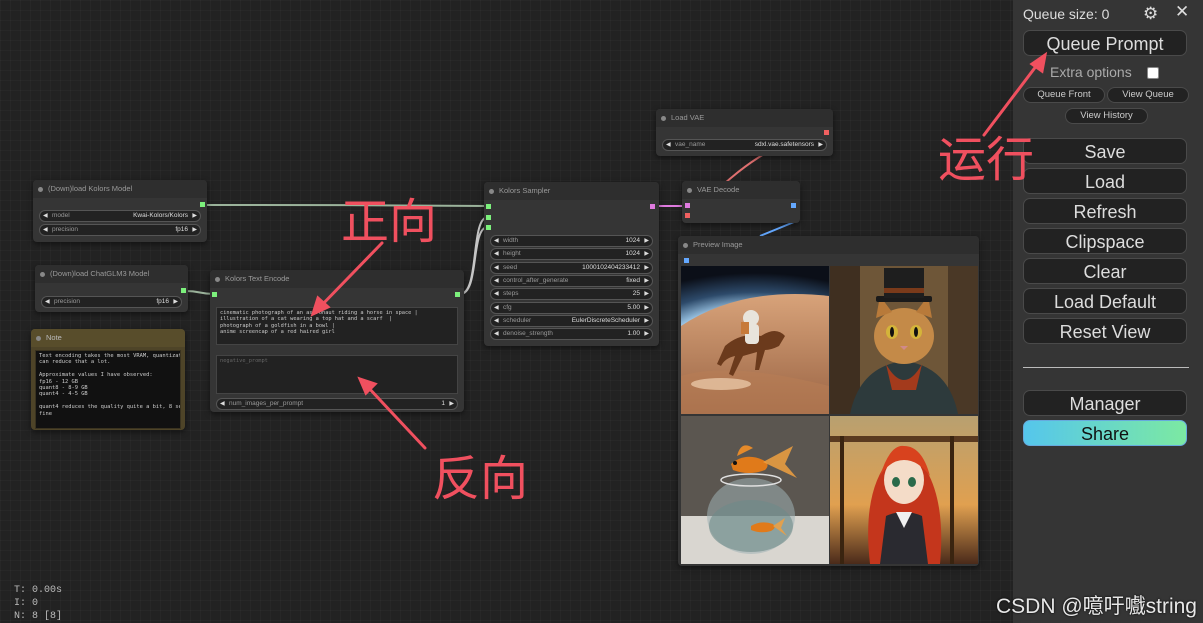  I want to click on sampler-widget-height: ◀ height 1024 ▶, so click(571, 254).